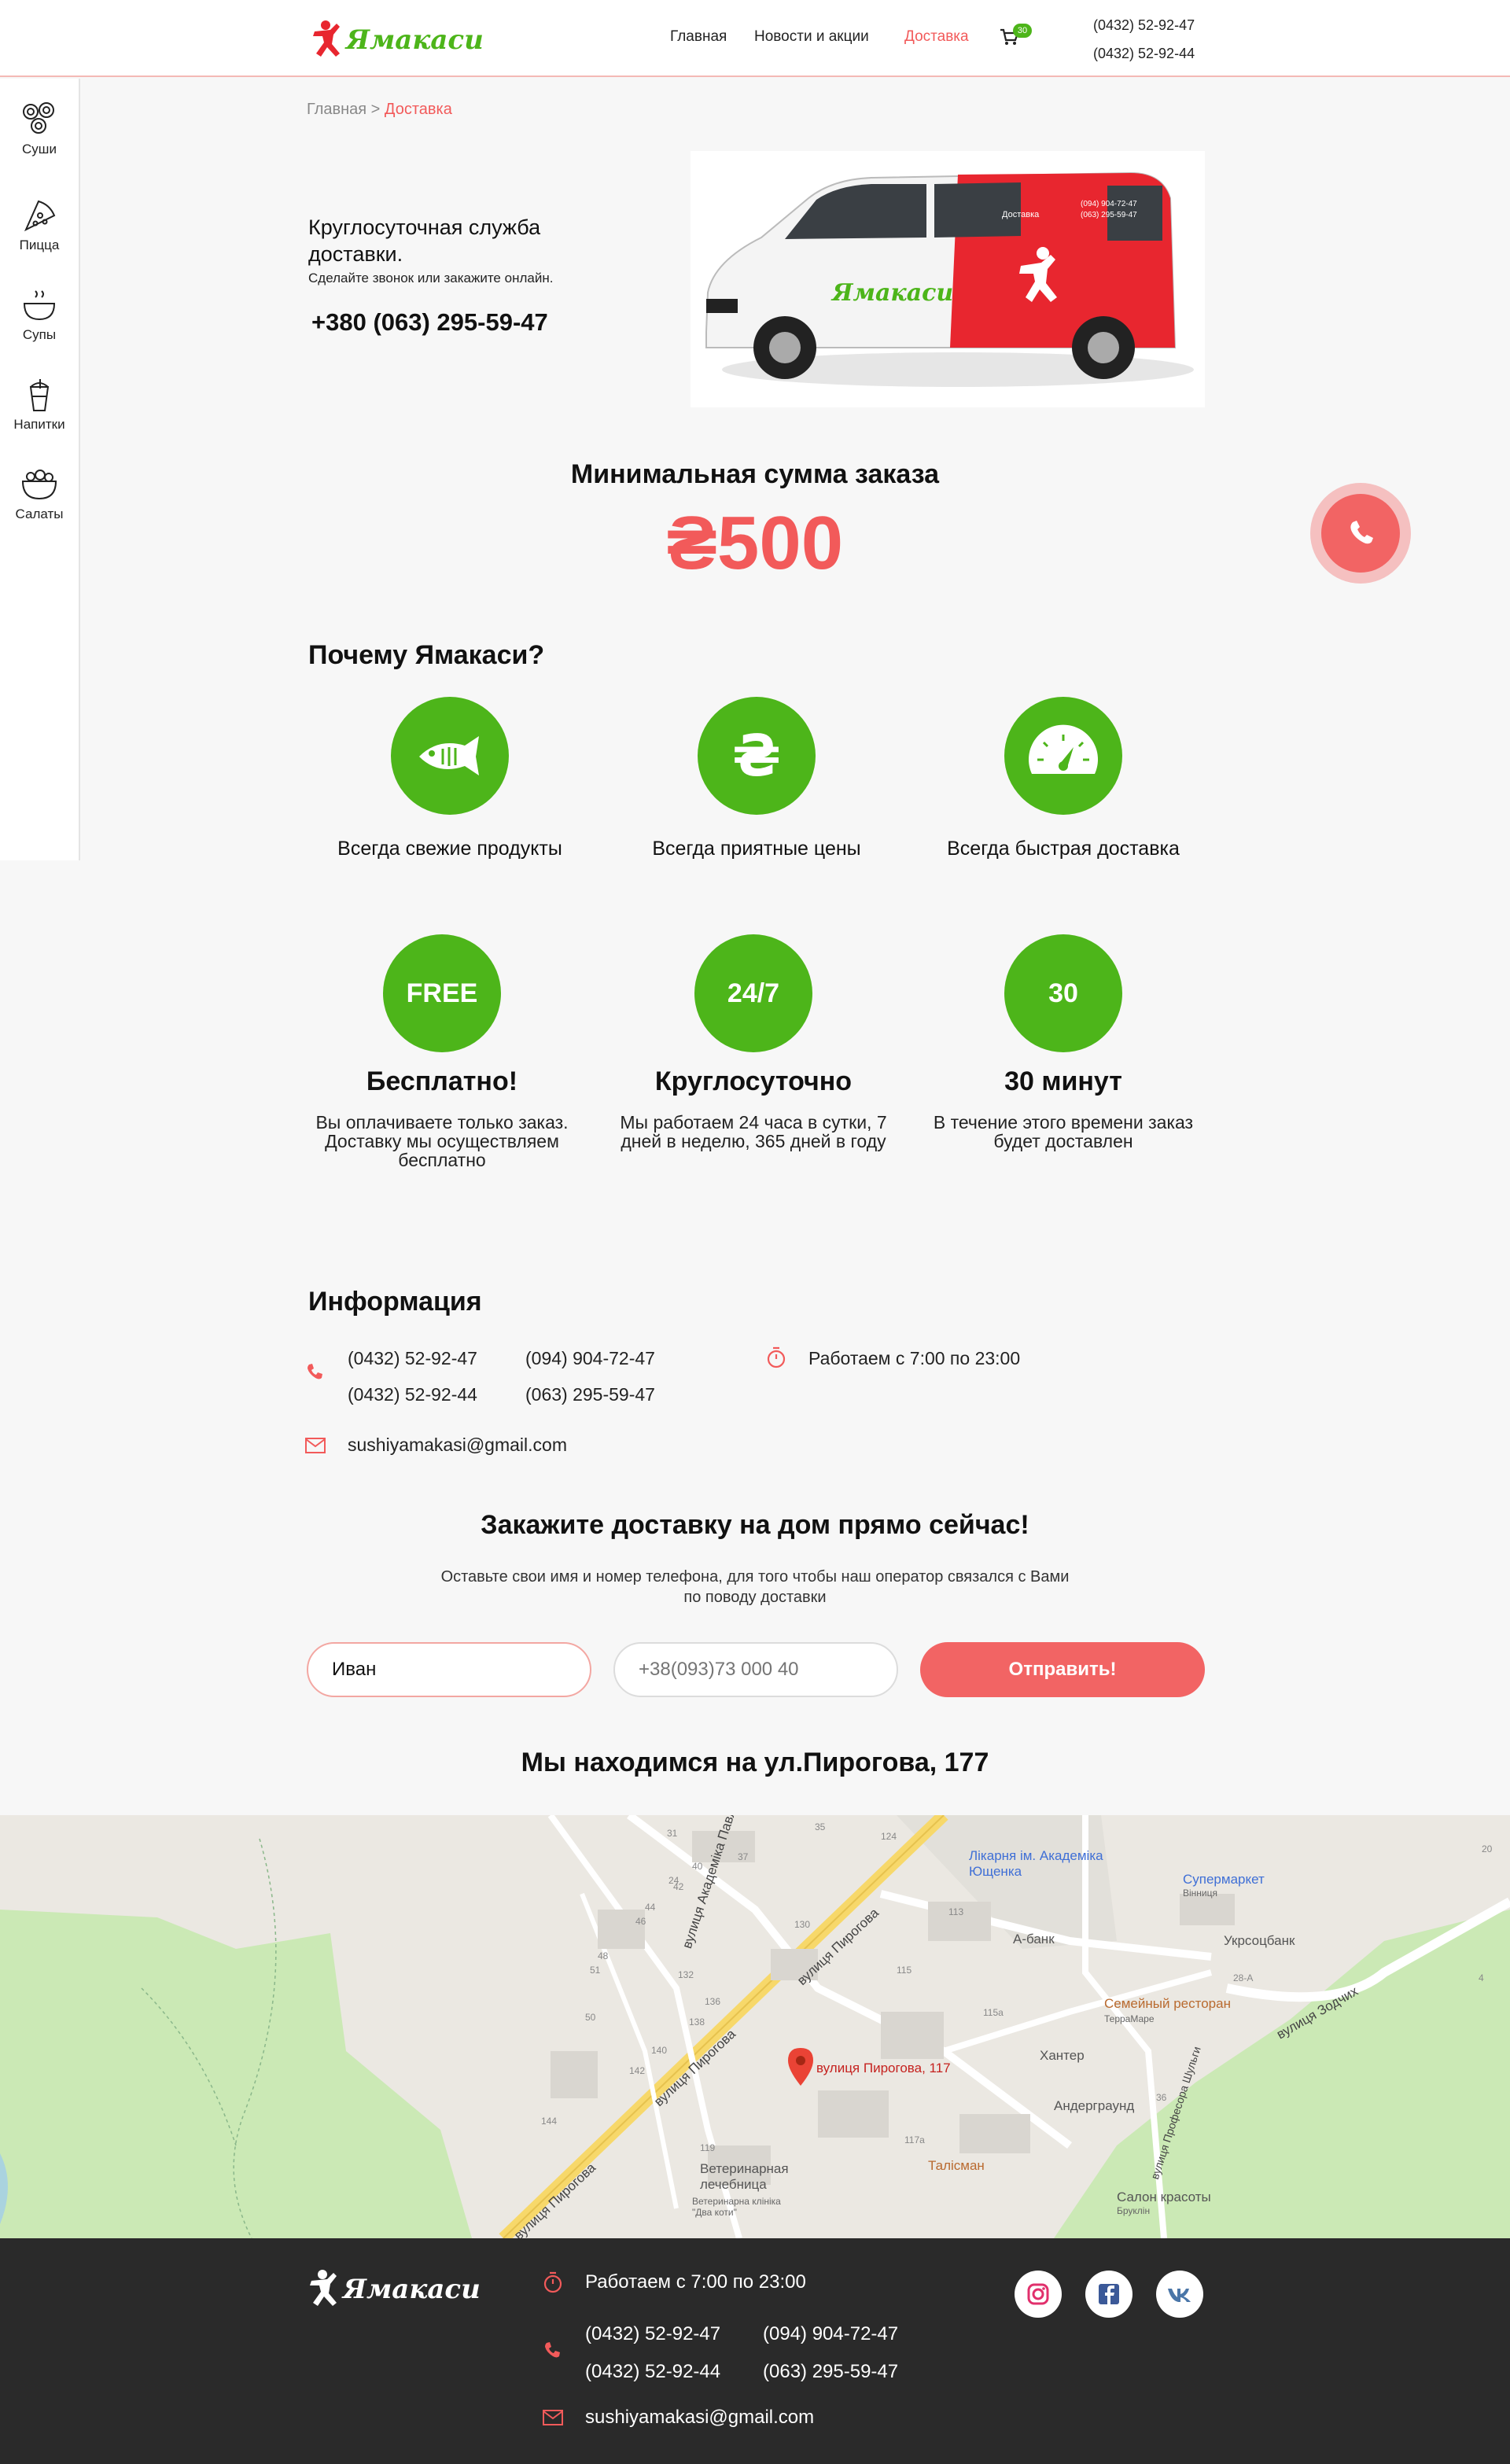 The image size is (1510, 2464). I want to click on info-phone-4: (063) 295-59-47, so click(590, 1394).